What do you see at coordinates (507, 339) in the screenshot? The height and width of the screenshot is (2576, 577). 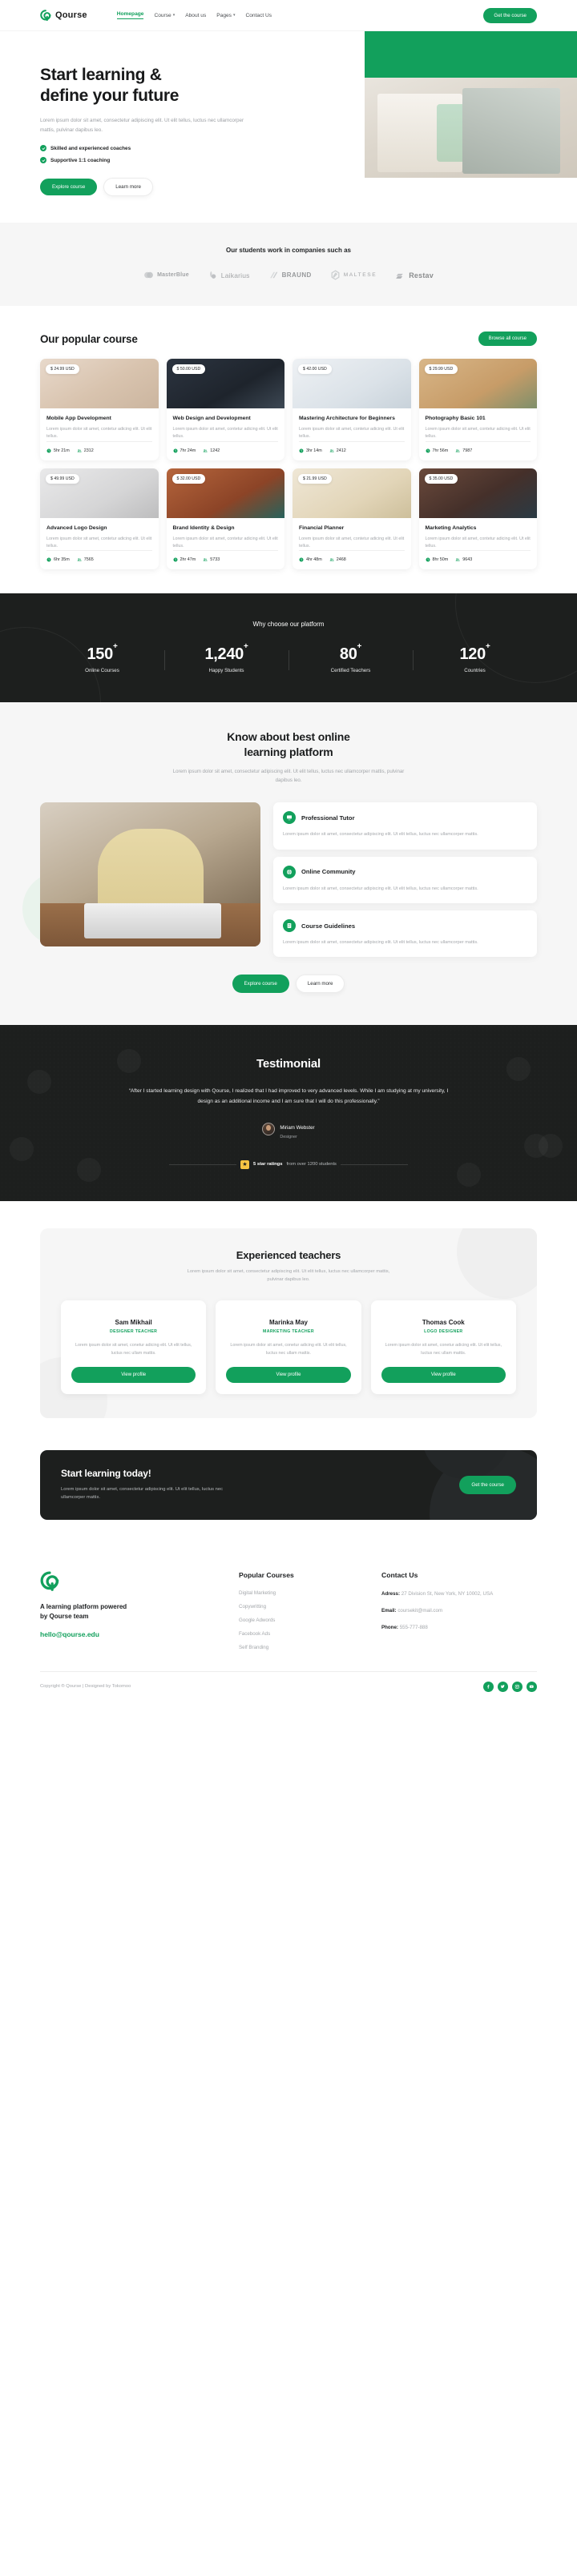 I see `browse-all-course-button: Browse all course` at bounding box center [507, 339].